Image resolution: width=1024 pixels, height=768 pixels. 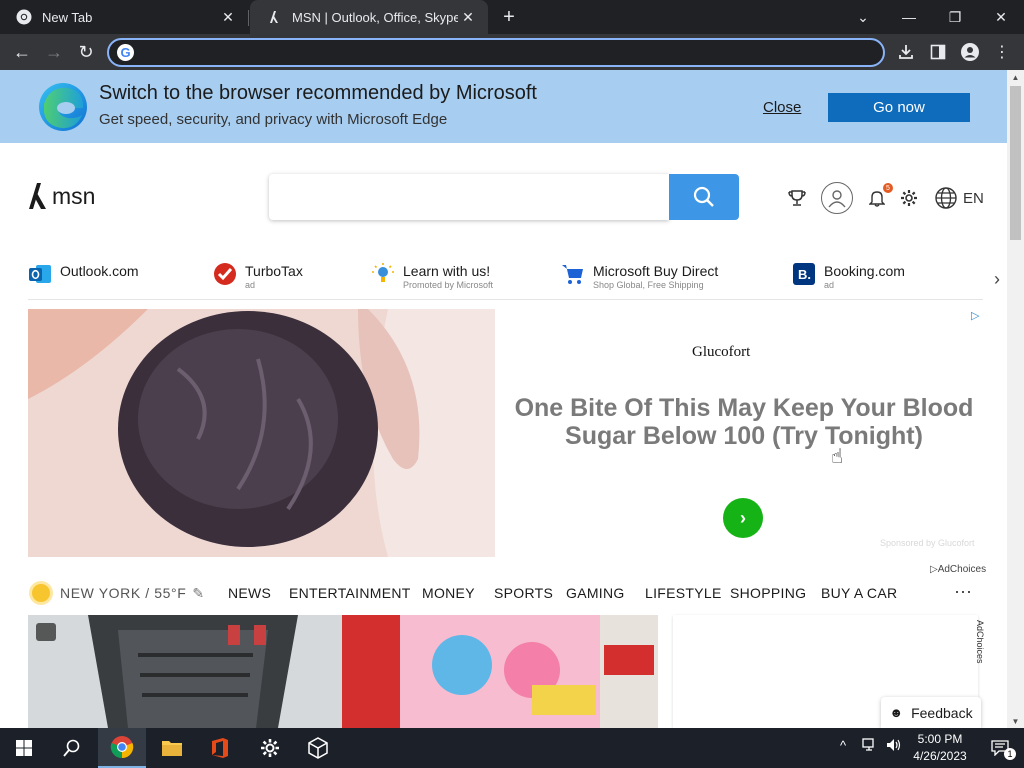 What do you see at coordinates (248, 18) in the screenshot?
I see `tab-separator` at bounding box center [248, 18].